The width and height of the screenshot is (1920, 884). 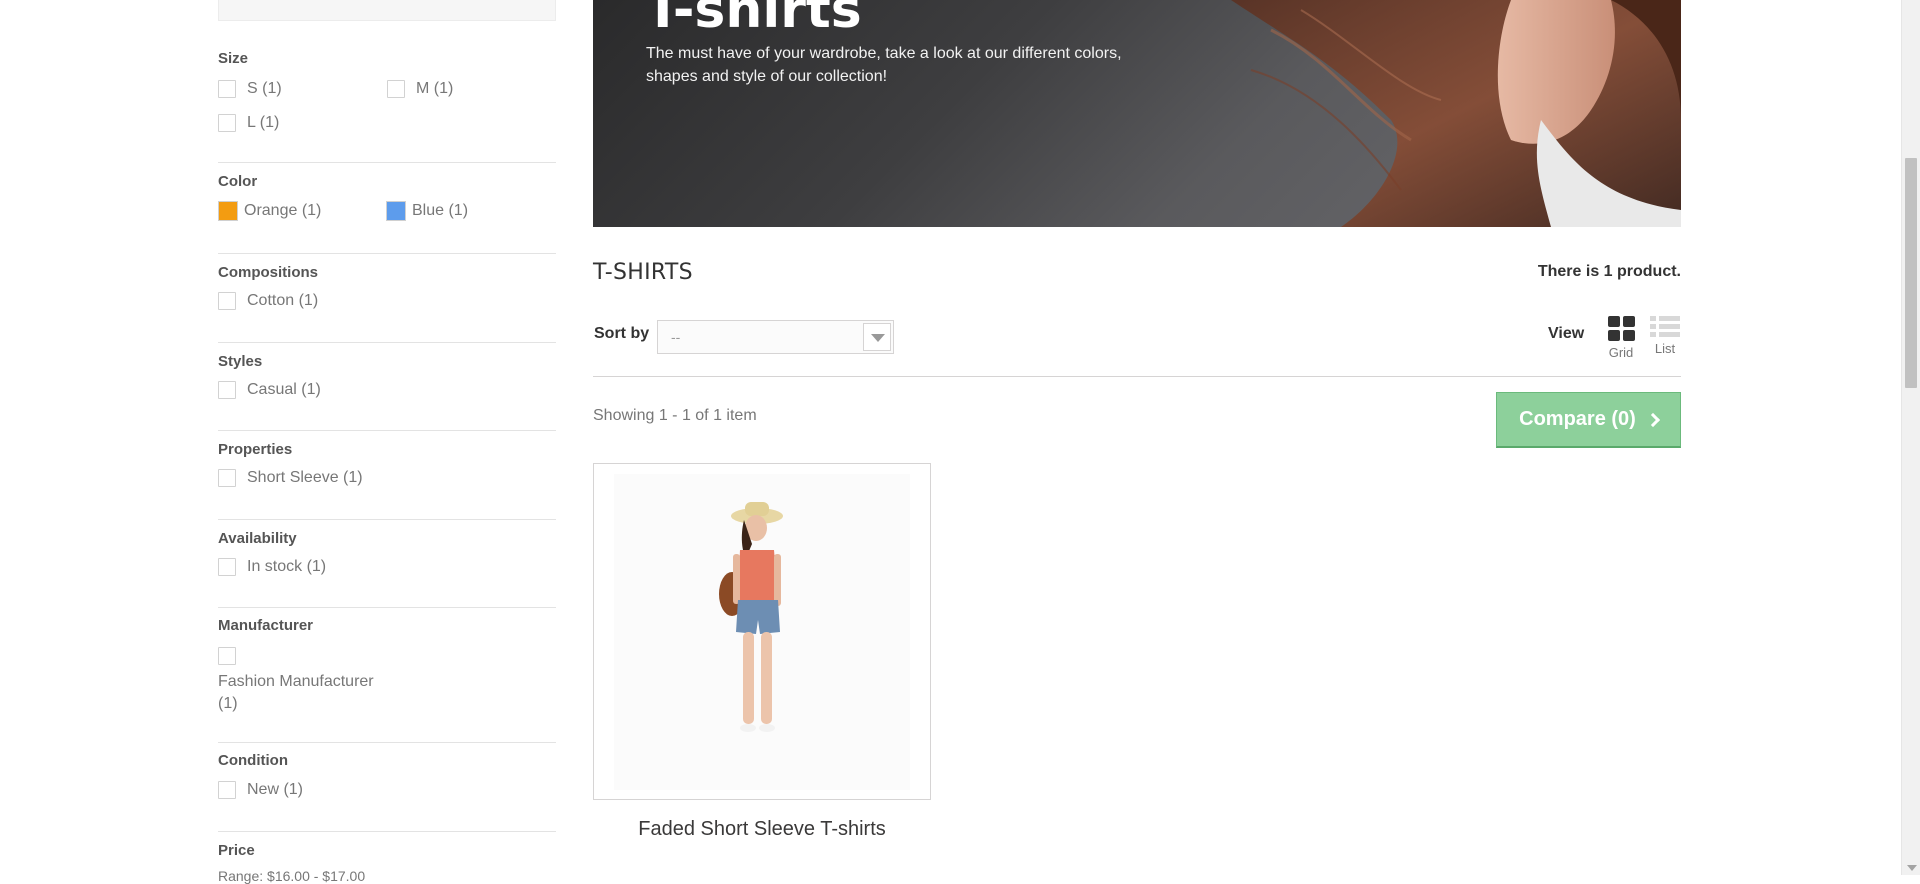 What do you see at coordinates (1609, 271) in the screenshot?
I see `product-count: There is 1 product.` at bounding box center [1609, 271].